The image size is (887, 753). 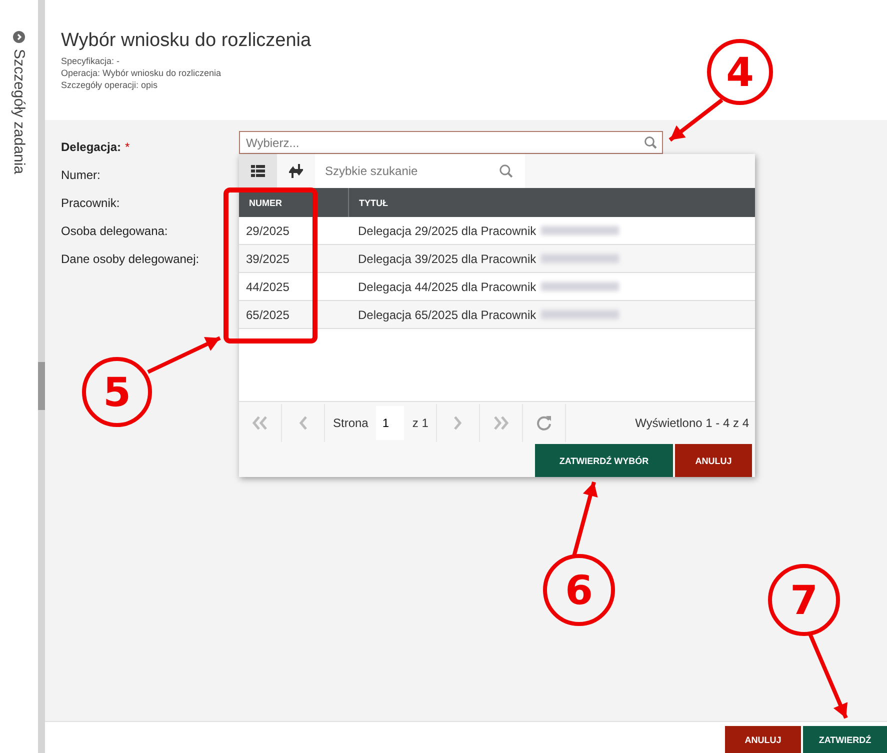 What do you see at coordinates (604, 460) in the screenshot?
I see `dialog-button: ZATWIERDŹ WYBÓR` at bounding box center [604, 460].